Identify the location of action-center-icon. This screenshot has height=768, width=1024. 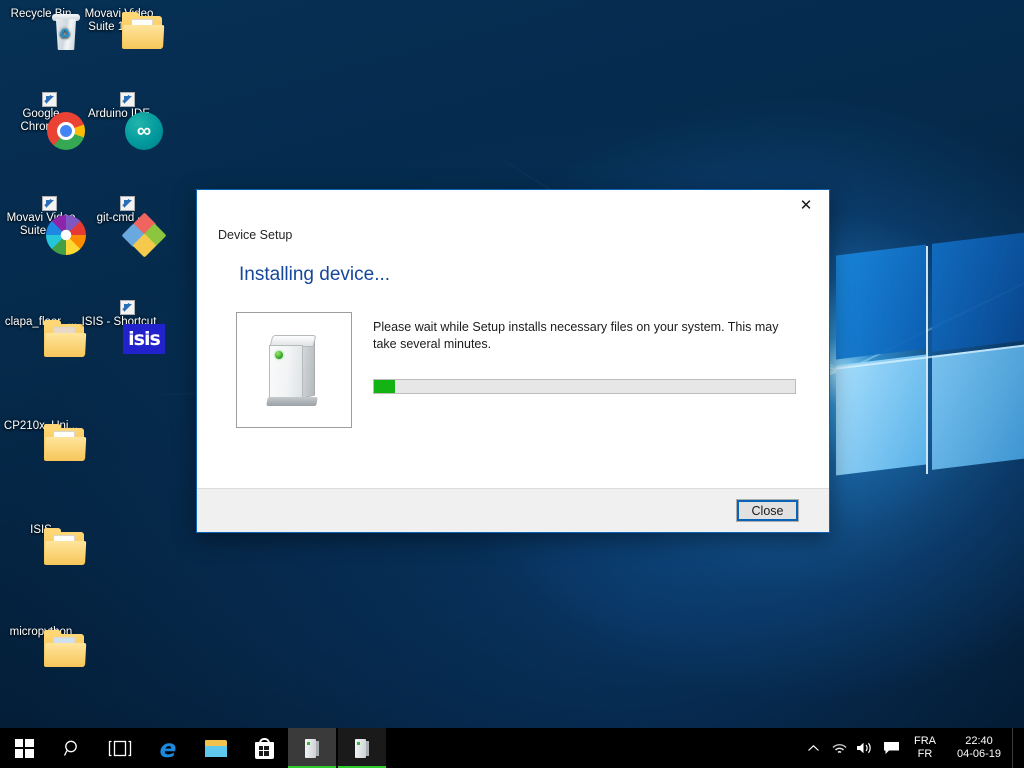
(891, 748).